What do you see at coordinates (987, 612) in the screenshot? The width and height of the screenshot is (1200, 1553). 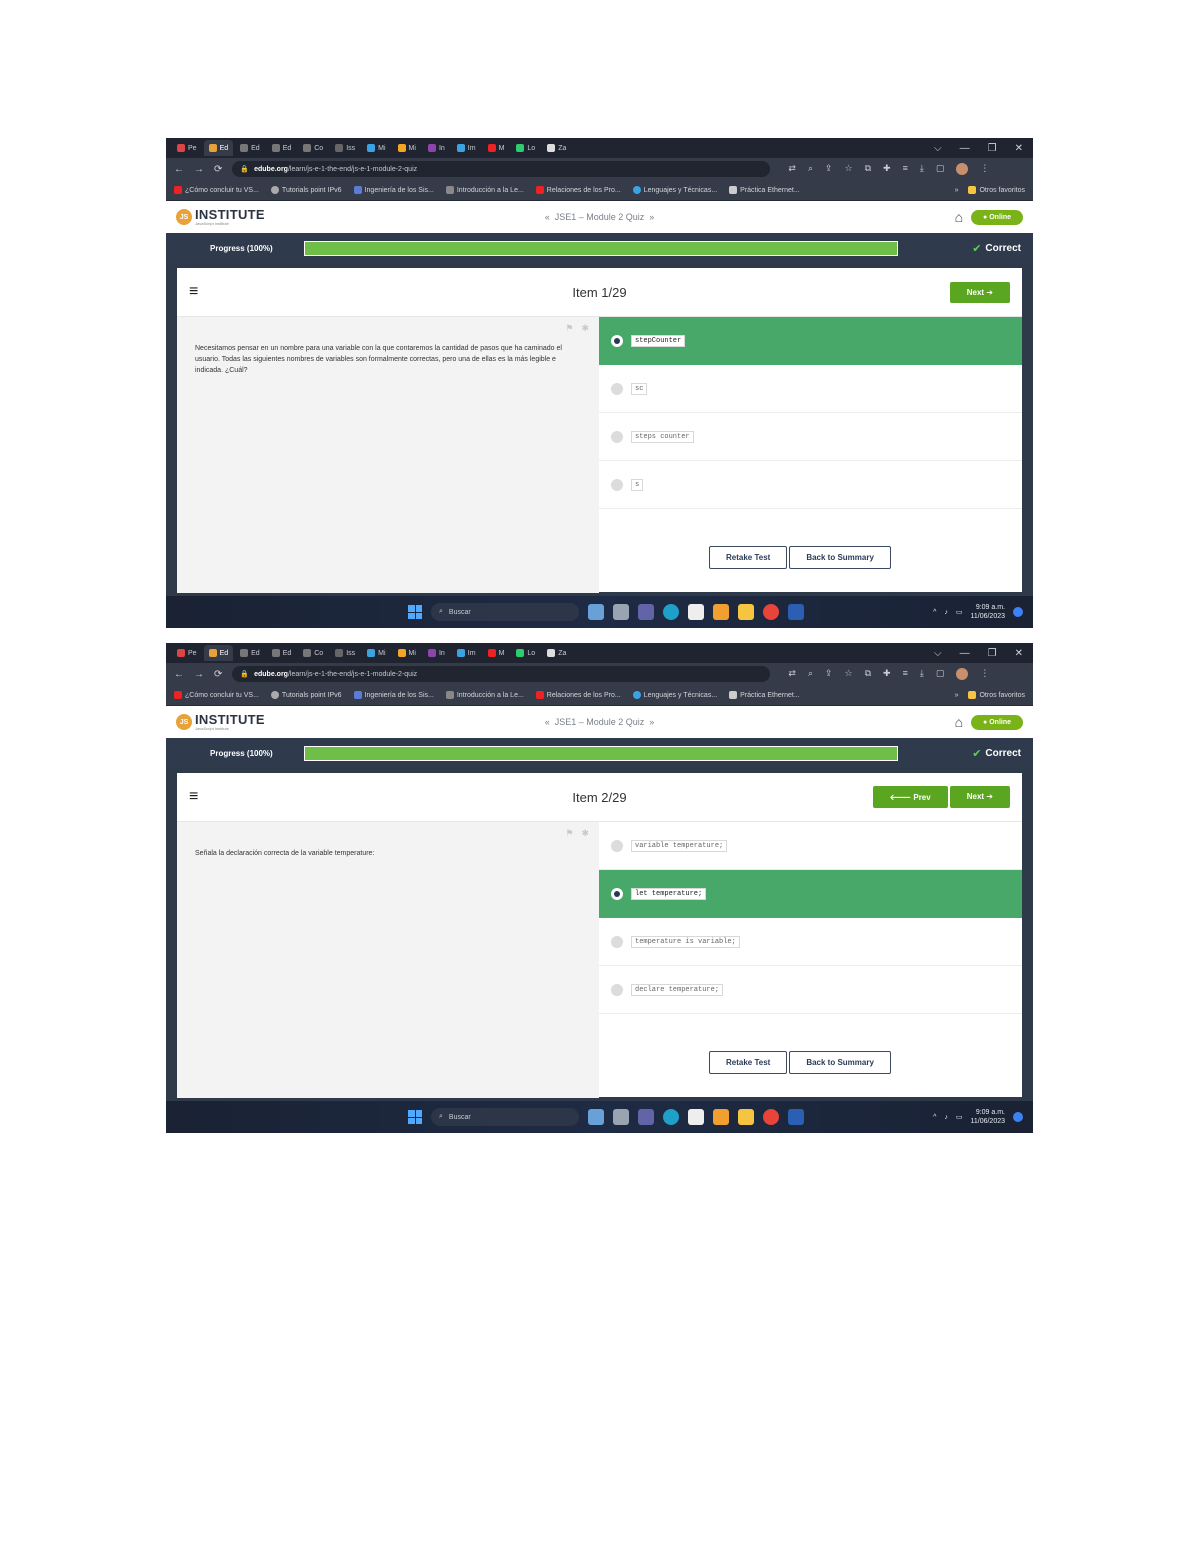 I see `clock: 9:09 a.m. 11/06/2023` at bounding box center [987, 612].